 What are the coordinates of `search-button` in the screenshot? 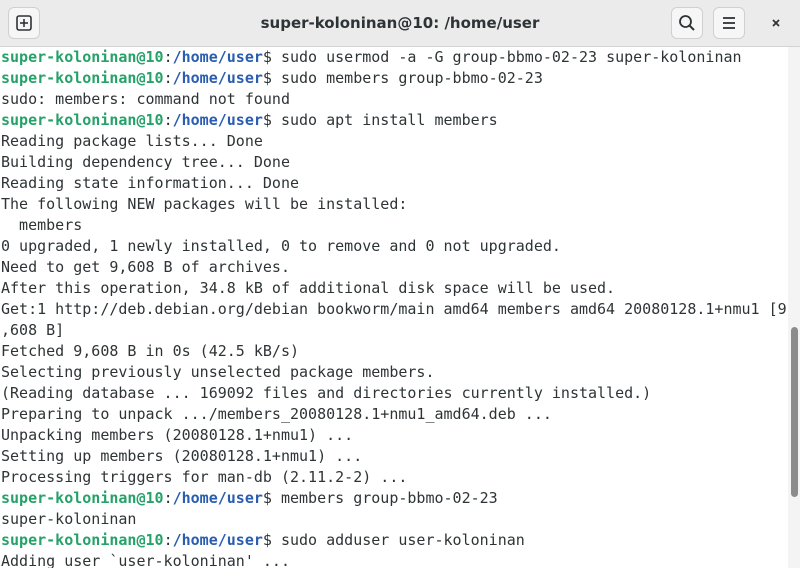 It's located at (687, 23).